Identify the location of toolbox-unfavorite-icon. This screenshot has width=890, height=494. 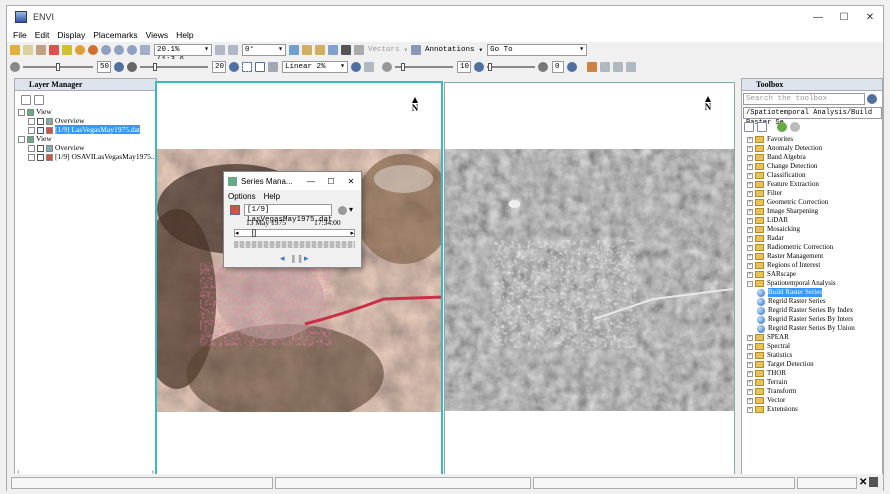
(795, 127).